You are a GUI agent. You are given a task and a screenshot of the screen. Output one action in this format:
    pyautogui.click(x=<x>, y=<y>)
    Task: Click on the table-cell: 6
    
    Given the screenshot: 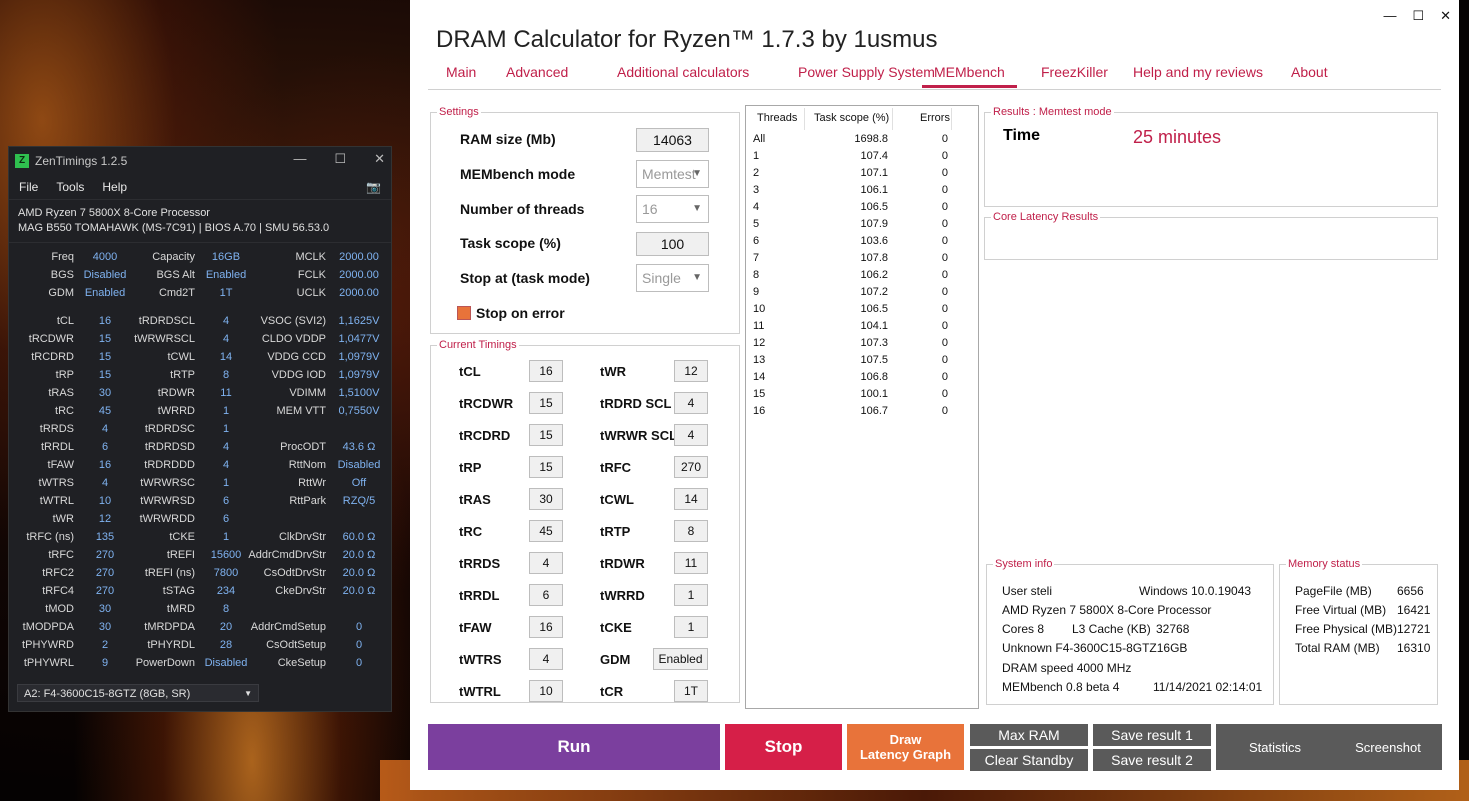 What is the action you would take?
    pyautogui.click(x=756, y=241)
    